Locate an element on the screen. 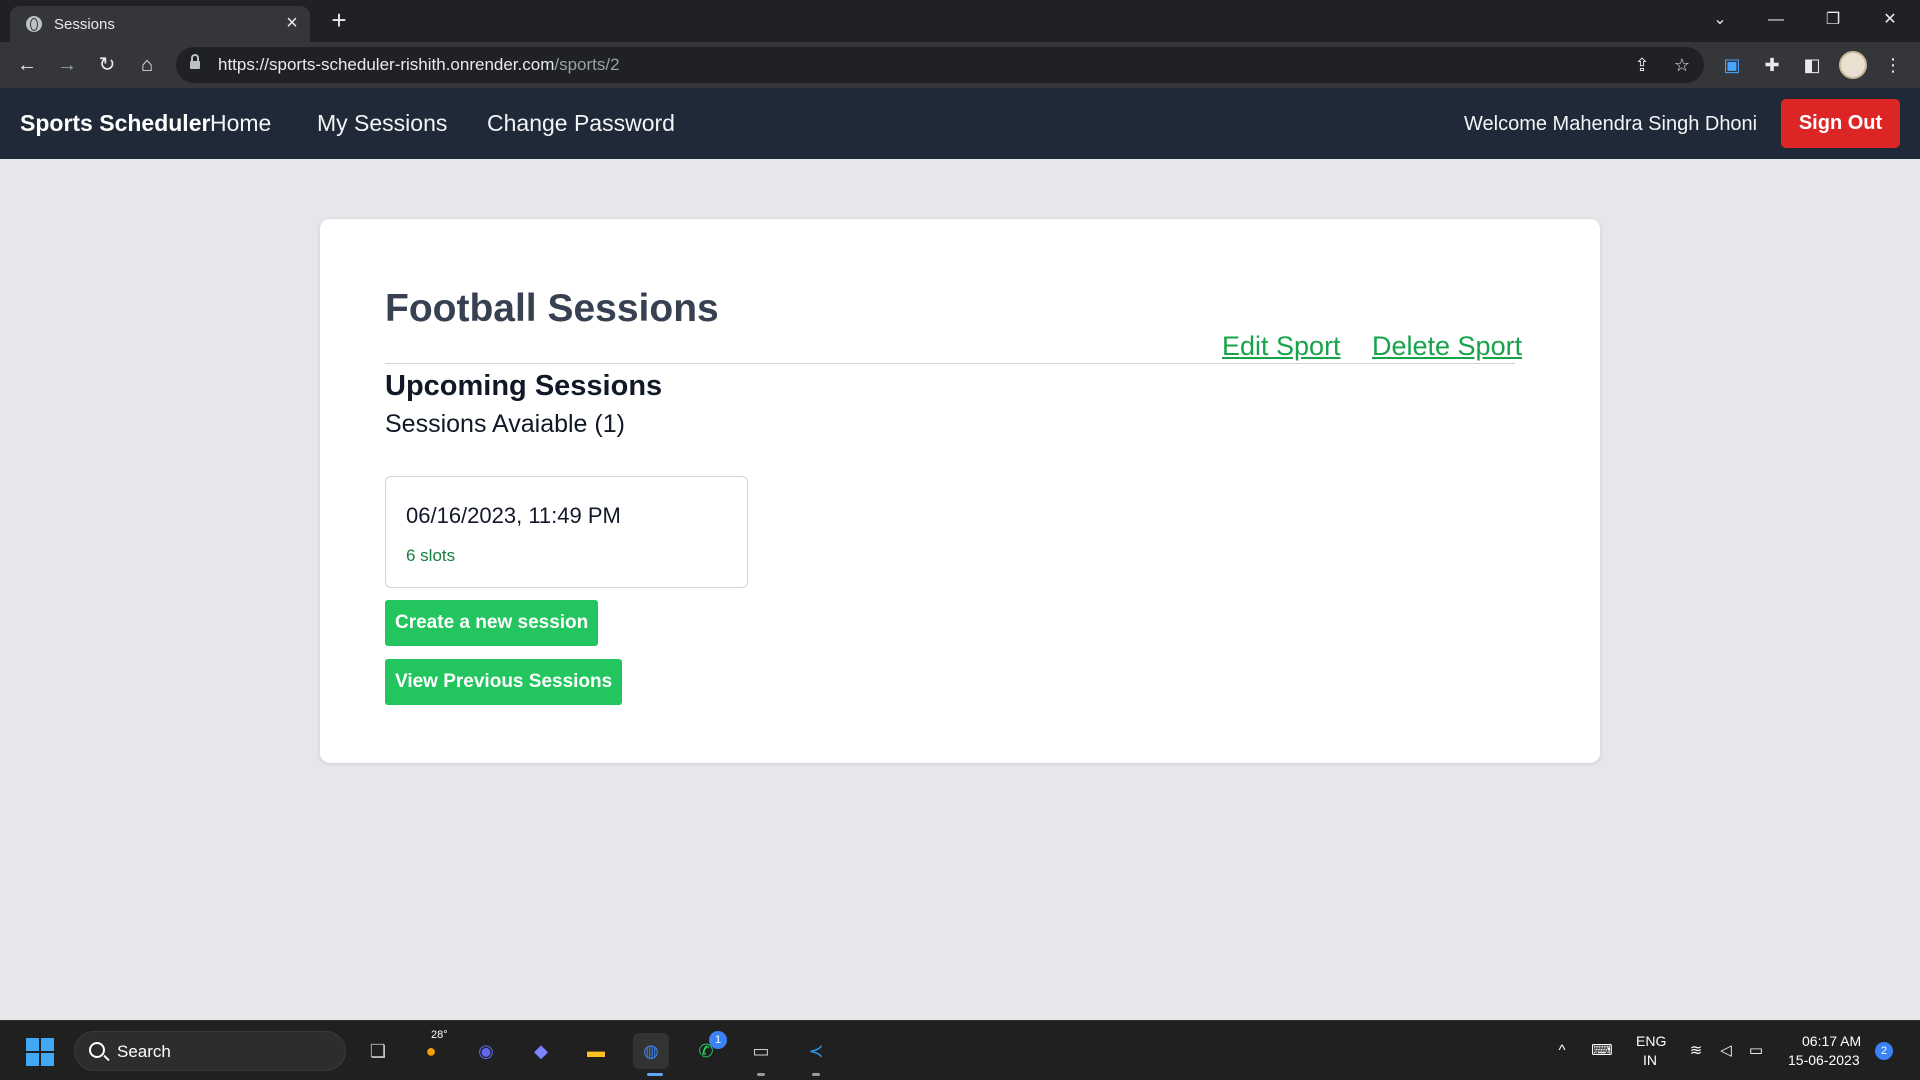  taskbar-search-box: Search is located at coordinates (210, 1051).